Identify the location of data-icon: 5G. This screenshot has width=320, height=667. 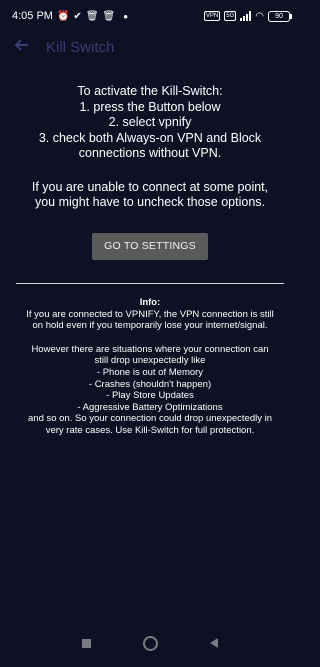
(230, 16).